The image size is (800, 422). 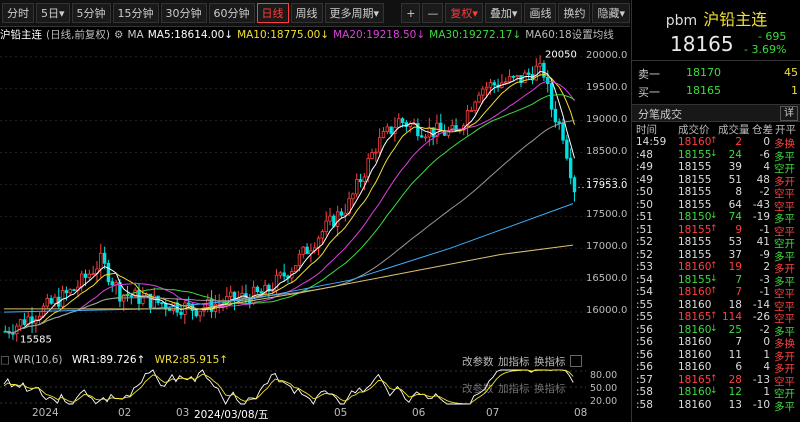 I want to click on tool-button-3: 叠加▾, so click(x=503, y=13).